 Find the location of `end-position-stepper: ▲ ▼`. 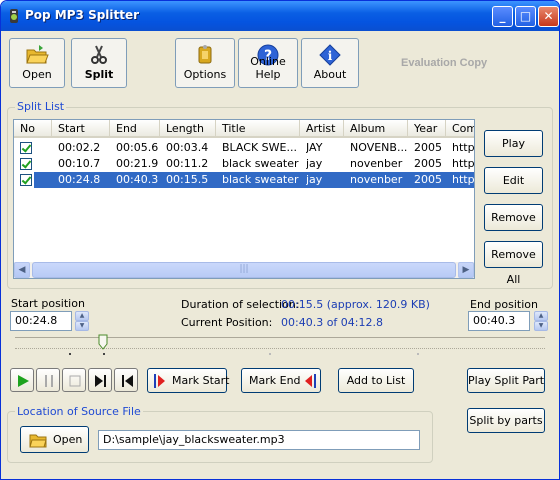

end-position-stepper: ▲ ▼ is located at coordinates (541, 321).